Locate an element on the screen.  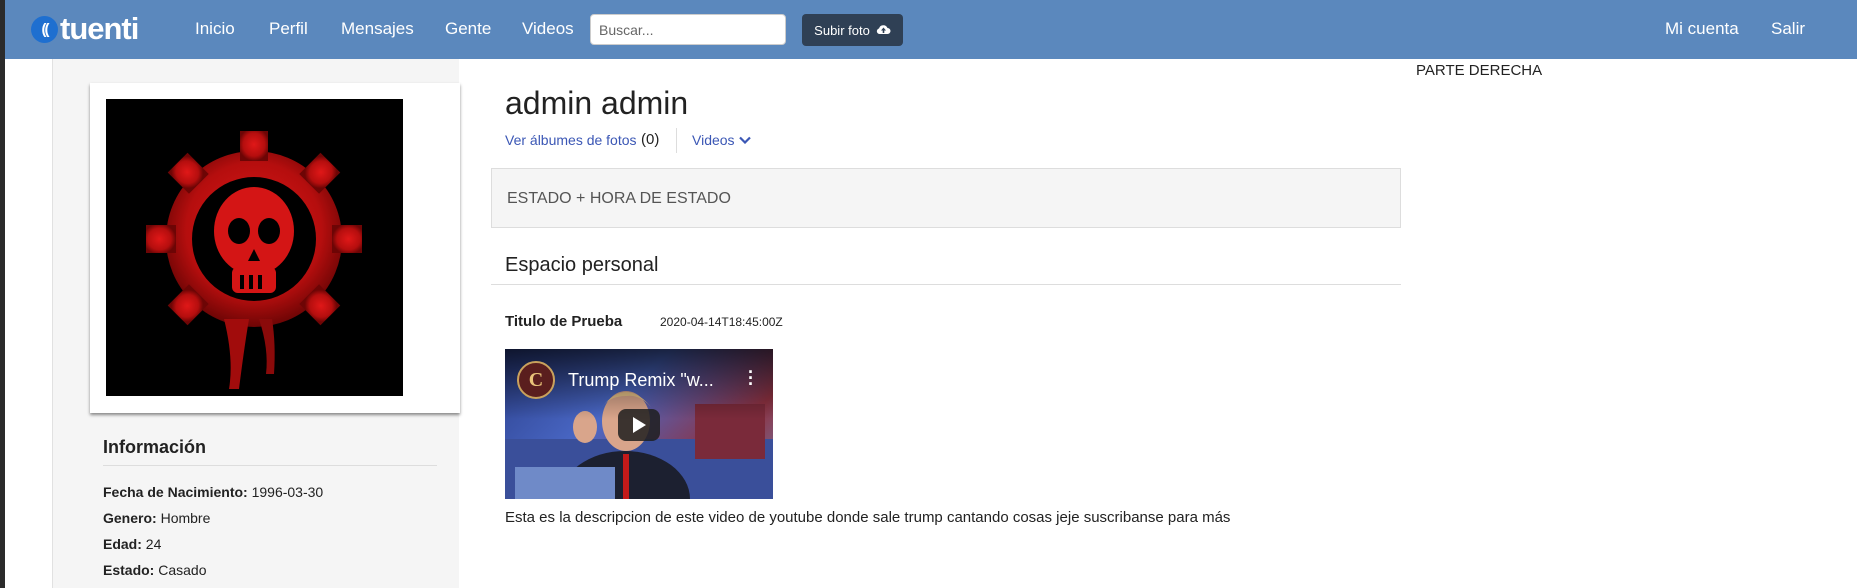
upload-button-label: Subir foto is located at coordinates (842, 30).